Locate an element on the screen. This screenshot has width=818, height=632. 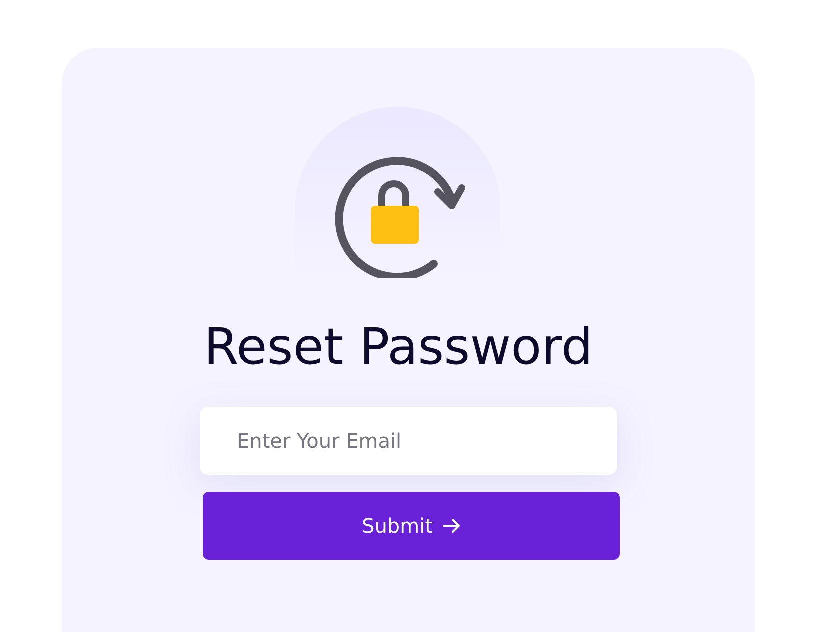
submit-button: Submit is located at coordinates (411, 526).